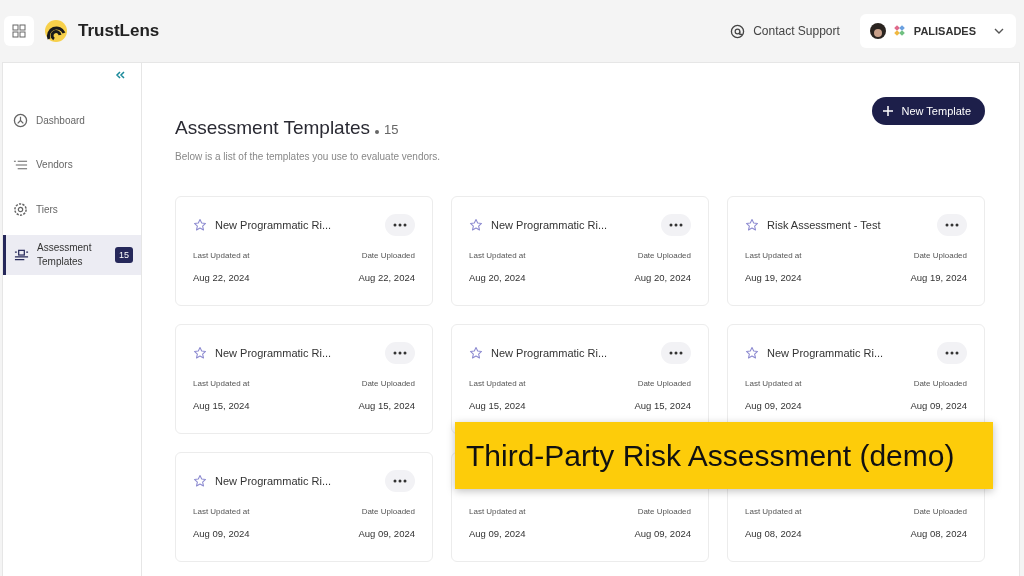 The image size is (1024, 576). I want to click on separator-dot, so click(377, 132).